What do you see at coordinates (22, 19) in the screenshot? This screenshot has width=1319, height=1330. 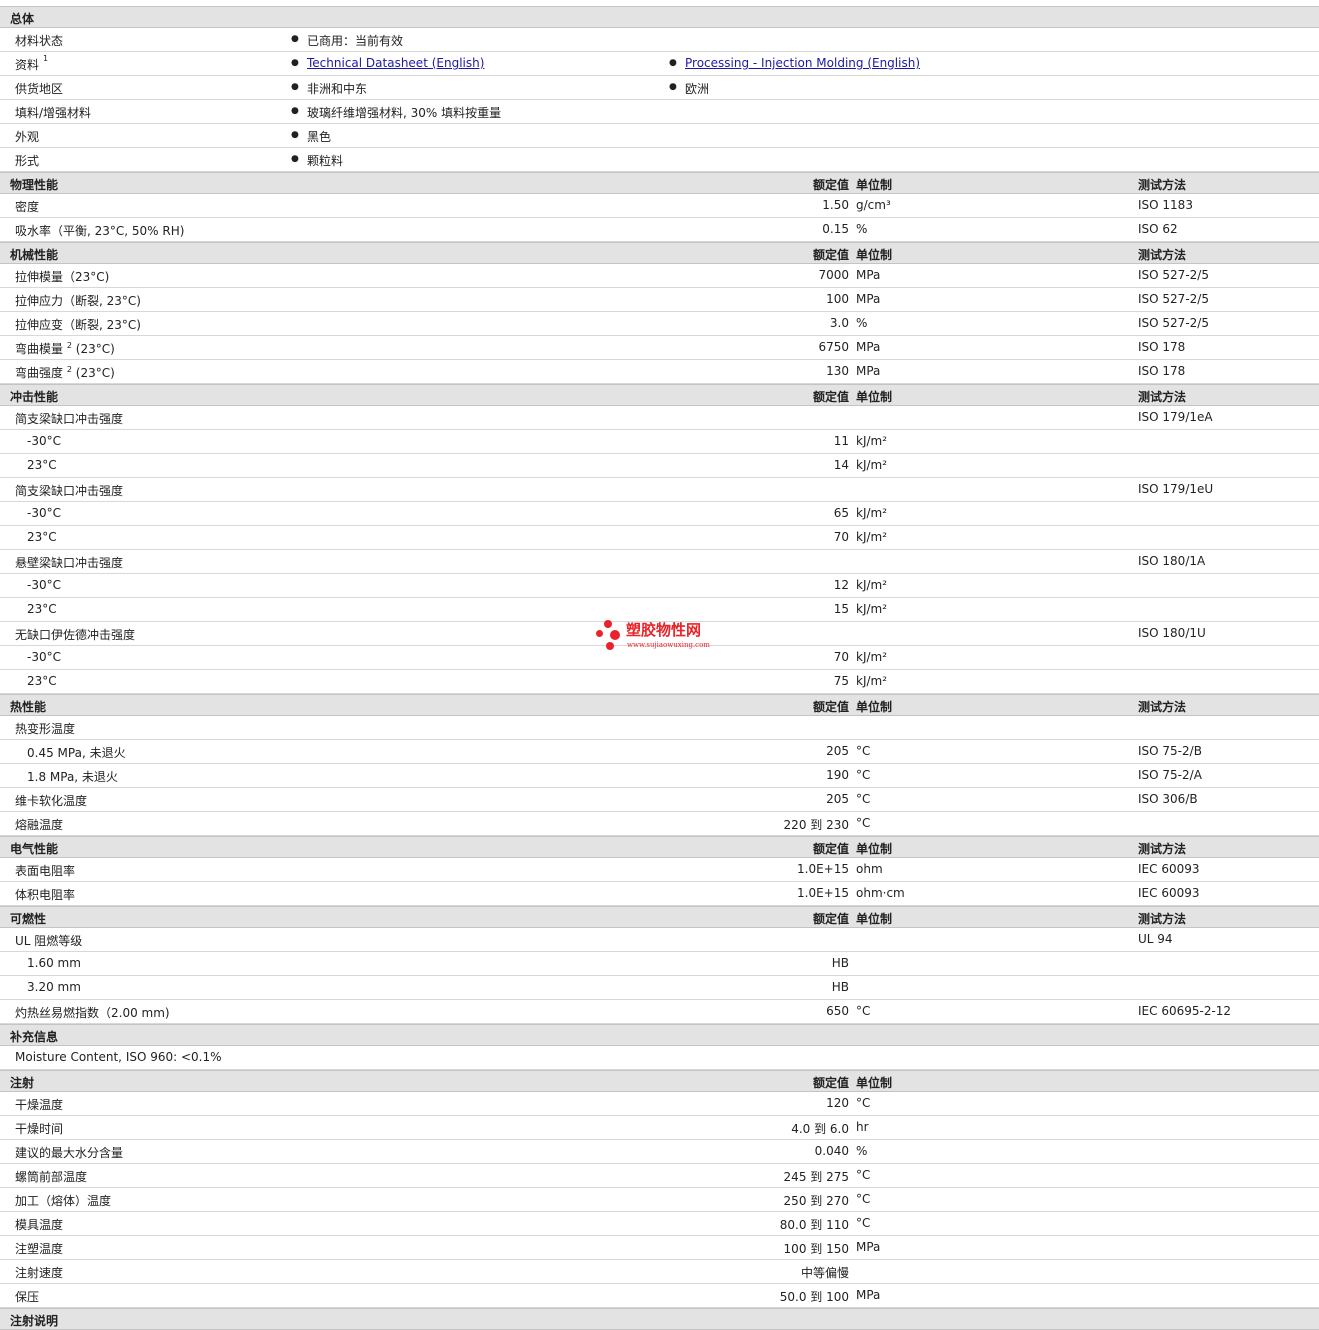 I see `section-title: 总体` at bounding box center [22, 19].